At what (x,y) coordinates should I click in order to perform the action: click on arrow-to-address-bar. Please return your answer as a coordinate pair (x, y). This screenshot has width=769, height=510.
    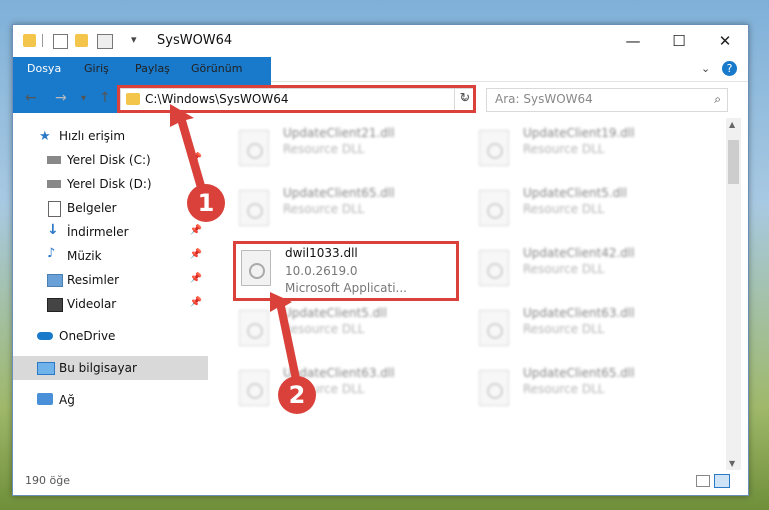
    Looking at the image, I should click on (188, 149).